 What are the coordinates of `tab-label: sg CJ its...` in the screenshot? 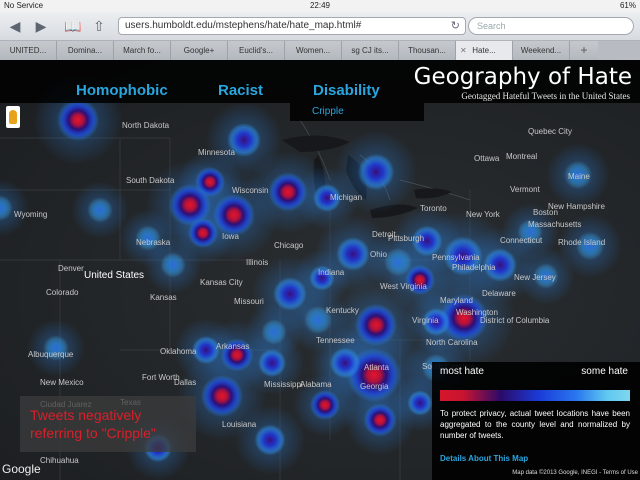 It's located at (370, 50).